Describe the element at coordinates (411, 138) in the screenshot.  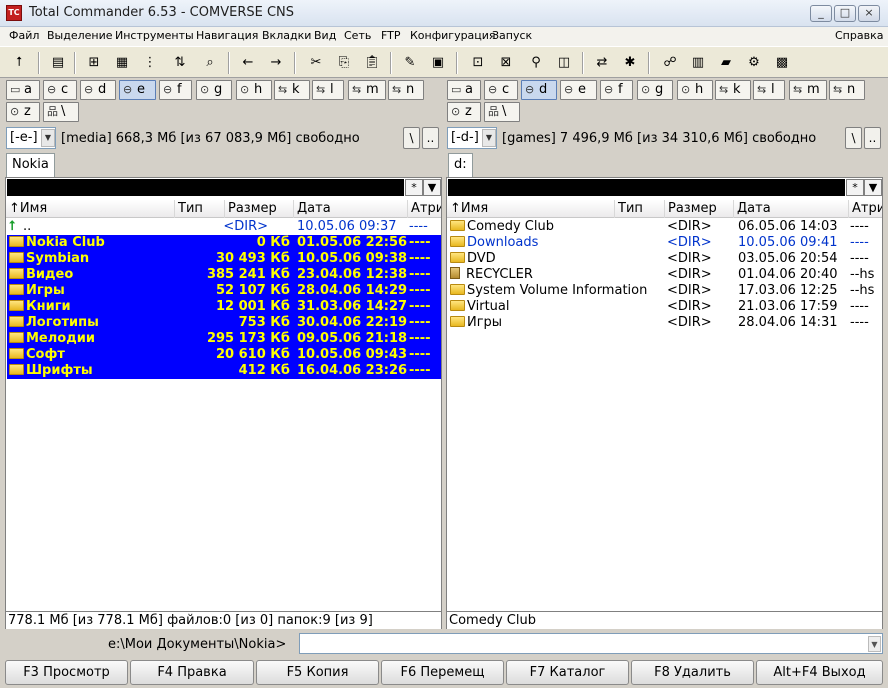
I see `left-root-button: \` at that location.